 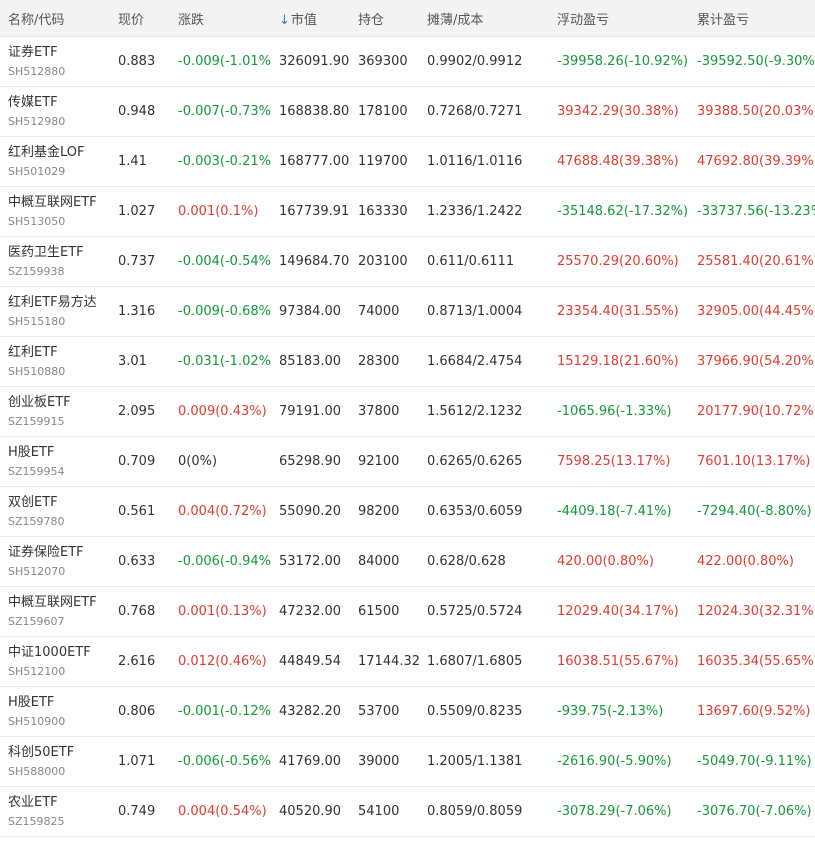 I want to click on name-code-cell: 医药卫生ETF SZ159938, so click(x=55, y=262).